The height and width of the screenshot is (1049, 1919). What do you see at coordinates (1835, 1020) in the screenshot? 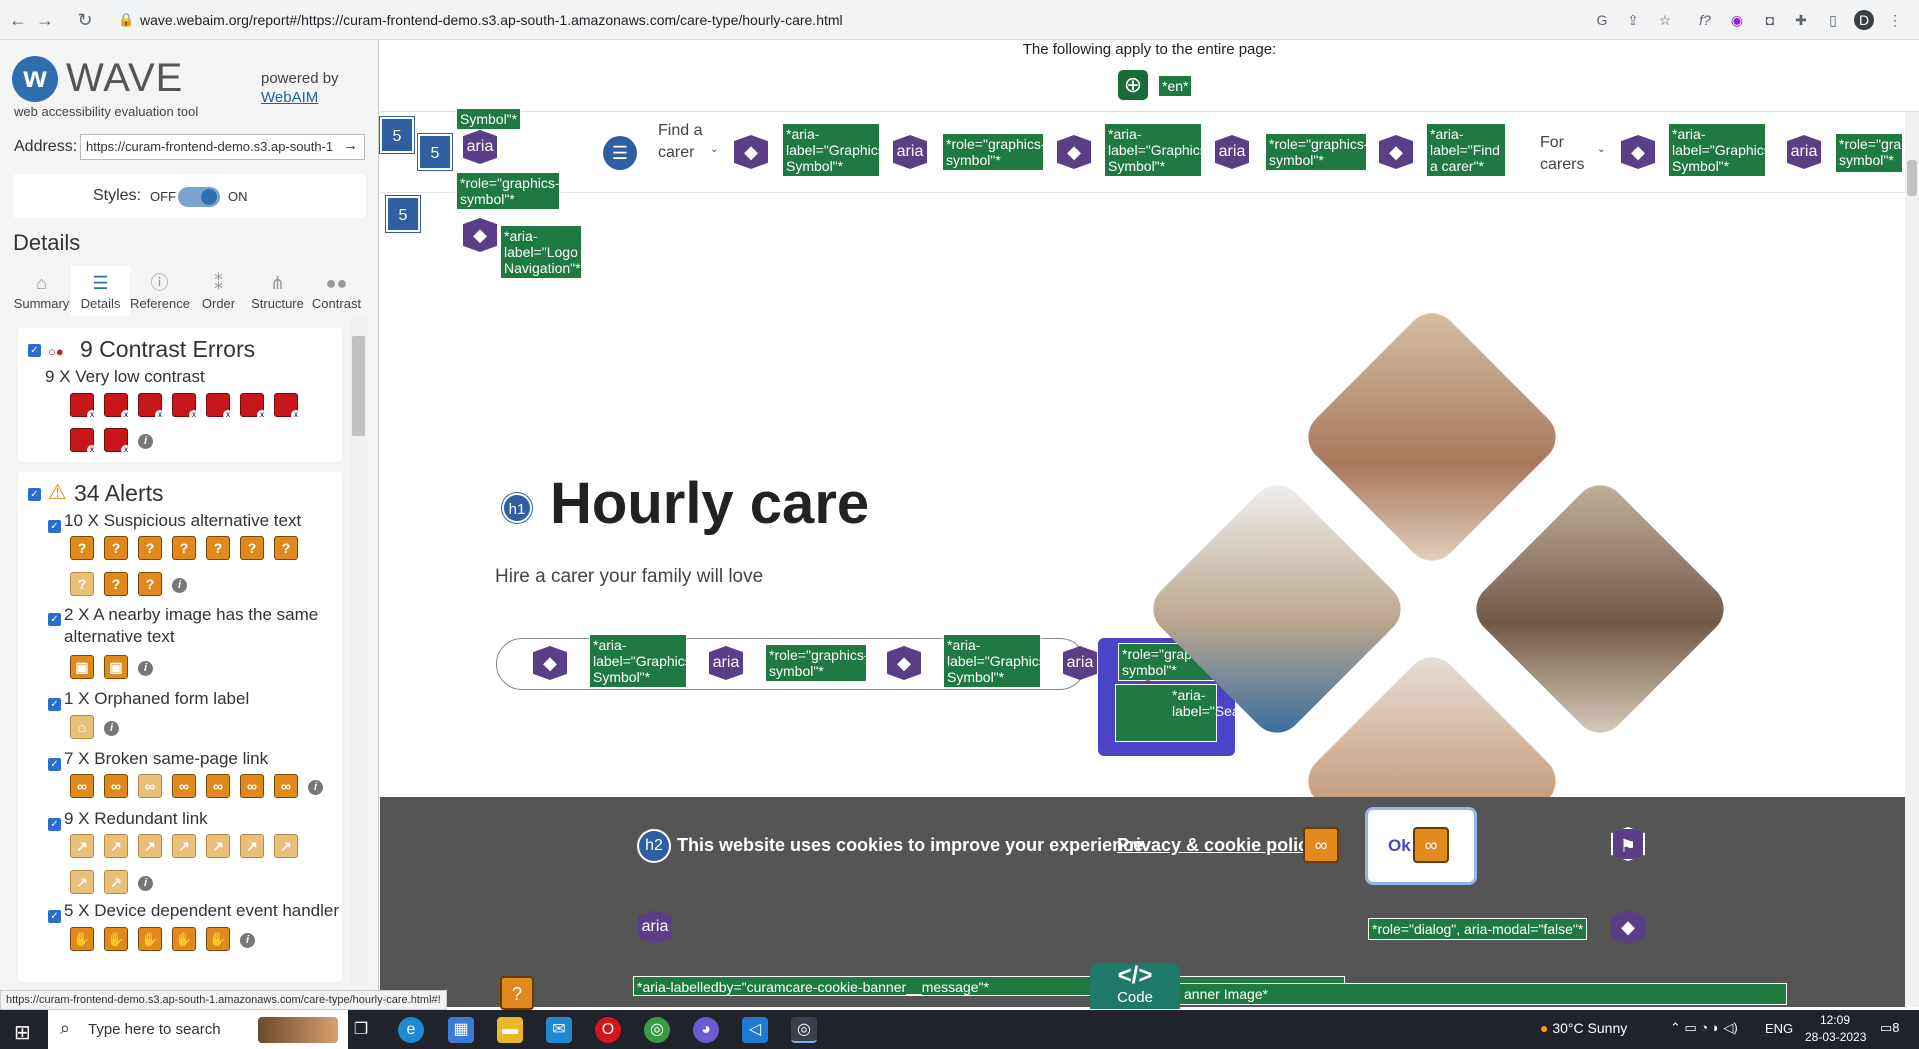
I see `clock-time: 12:09` at bounding box center [1835, 1020].